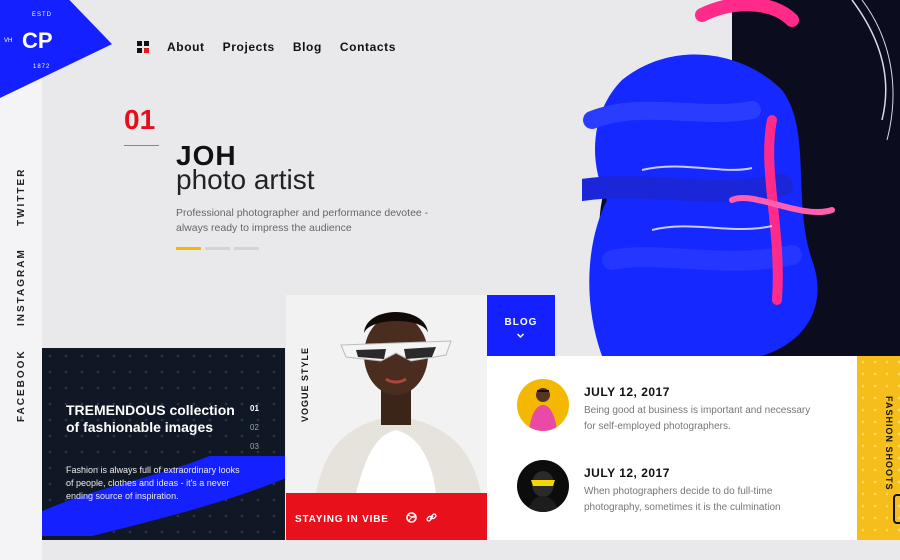 The image size is (900, 560). Describe the element at coordinates (521, 322) in the screenshot. I see `blog-tab-label: BLOG` at that location.